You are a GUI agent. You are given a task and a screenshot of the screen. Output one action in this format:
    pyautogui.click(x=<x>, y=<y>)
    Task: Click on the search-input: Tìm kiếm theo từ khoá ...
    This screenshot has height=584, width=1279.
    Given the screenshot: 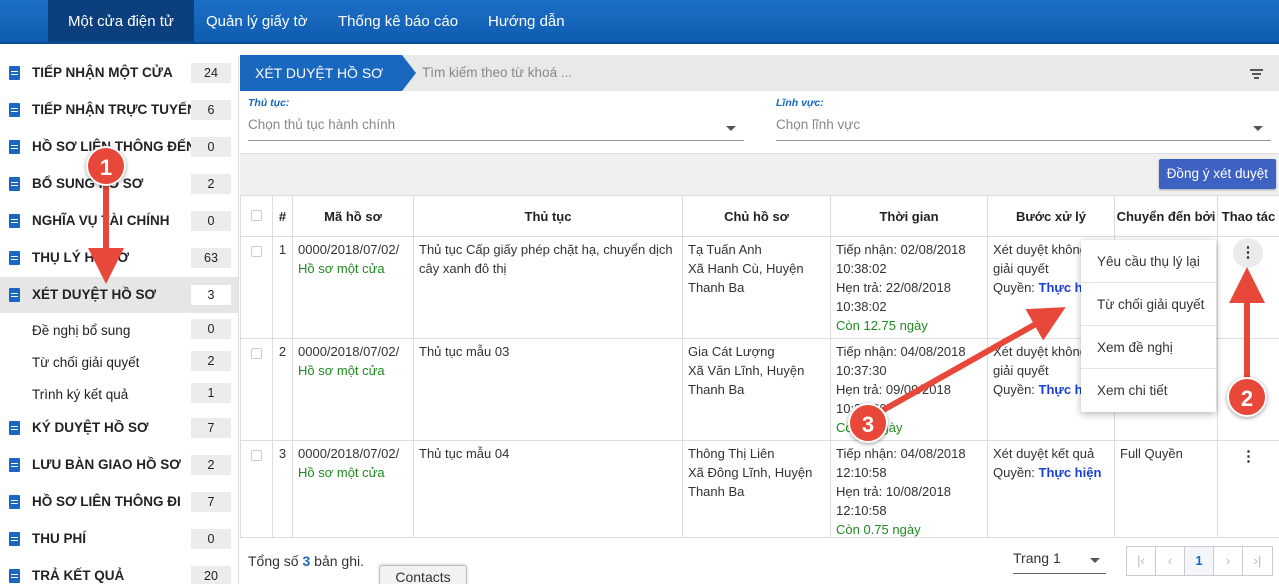 What is the action you would take?
    pyautogui.click(x=497, y=72)
    